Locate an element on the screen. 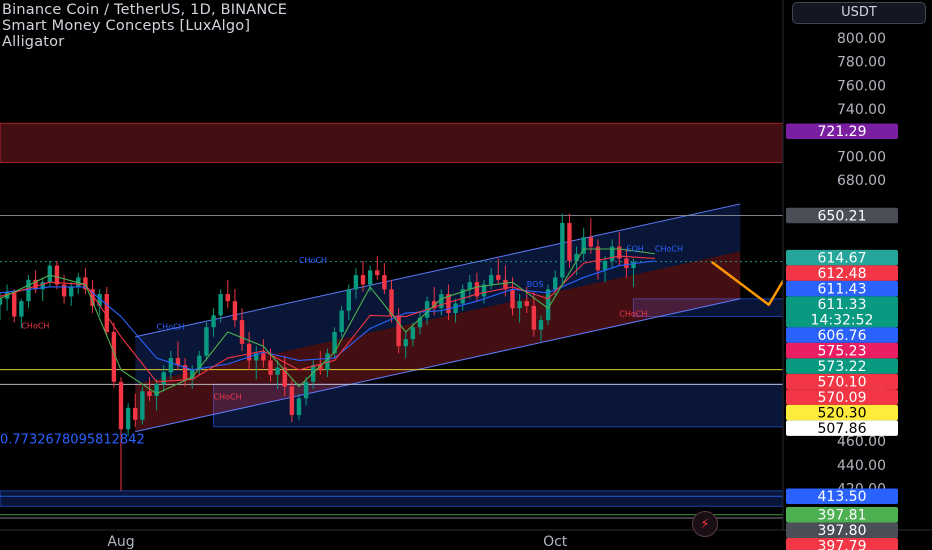 Image resolution: width=932 pixels, height=550 pixels. price-label-14: 397.81 is located at coordinates (842, 516).